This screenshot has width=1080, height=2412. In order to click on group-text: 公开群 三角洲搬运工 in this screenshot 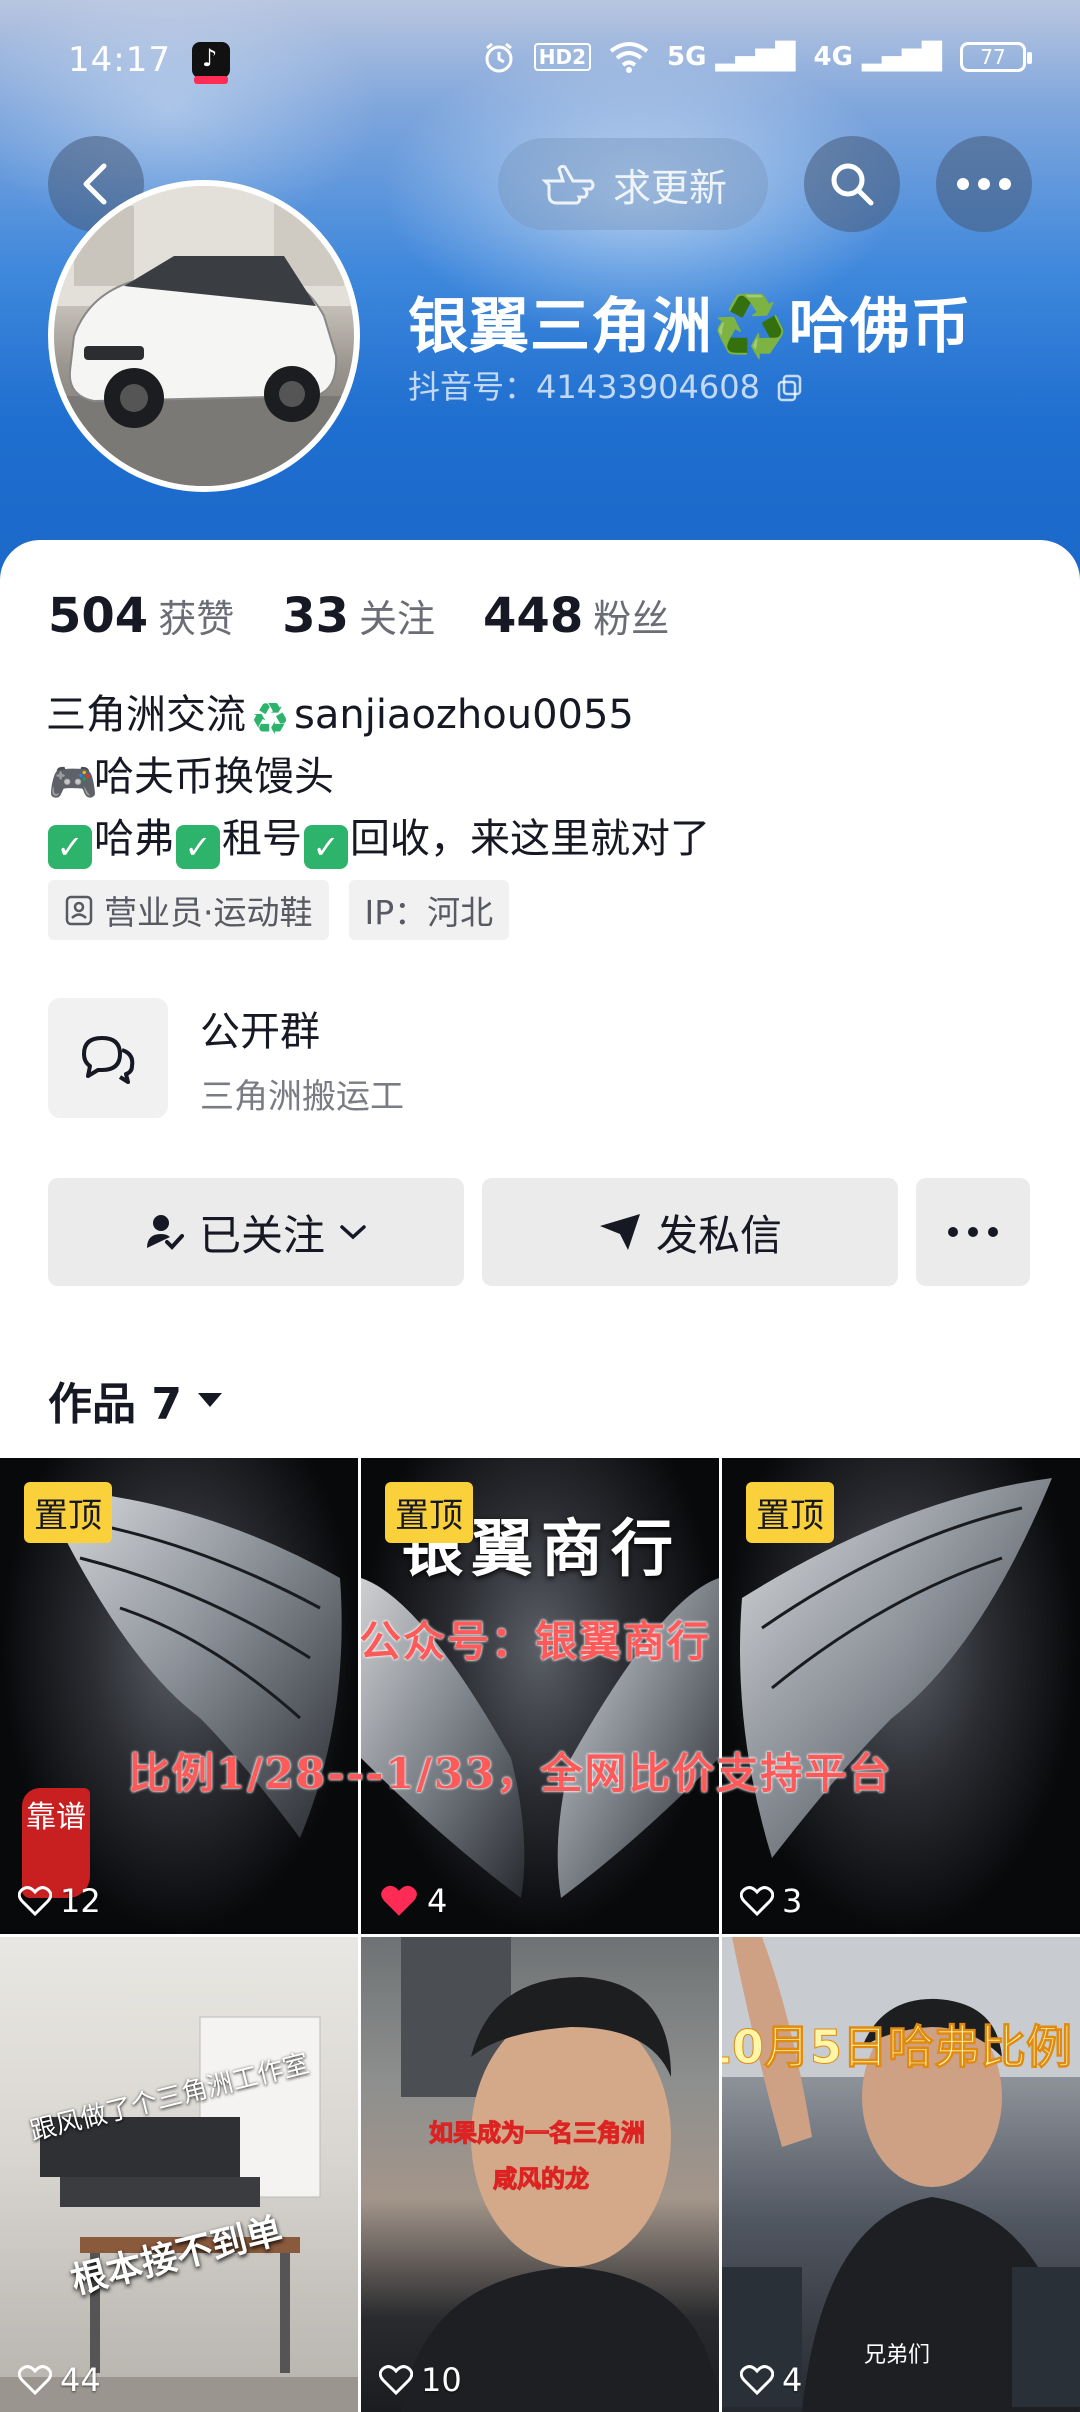, I will do `click(302, 1058)`.